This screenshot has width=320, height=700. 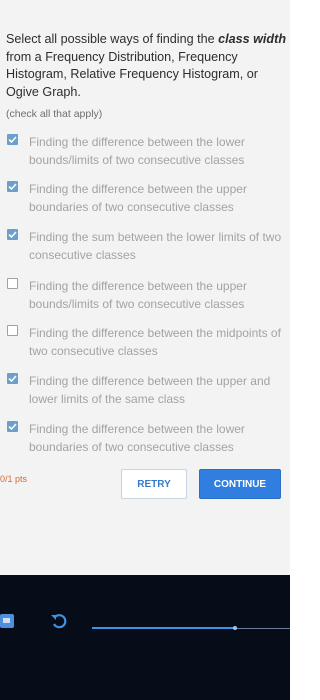 I want to click on slider-fill, so click(x=163, y=628).